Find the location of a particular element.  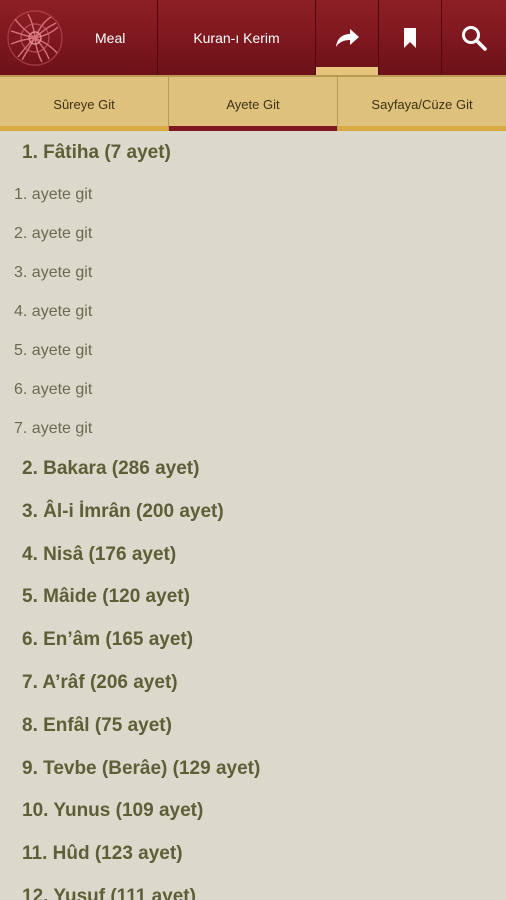

tab-sayfaya-cuze-git: Sayfaya/Cüze Git is located at coordinates (422, 104).